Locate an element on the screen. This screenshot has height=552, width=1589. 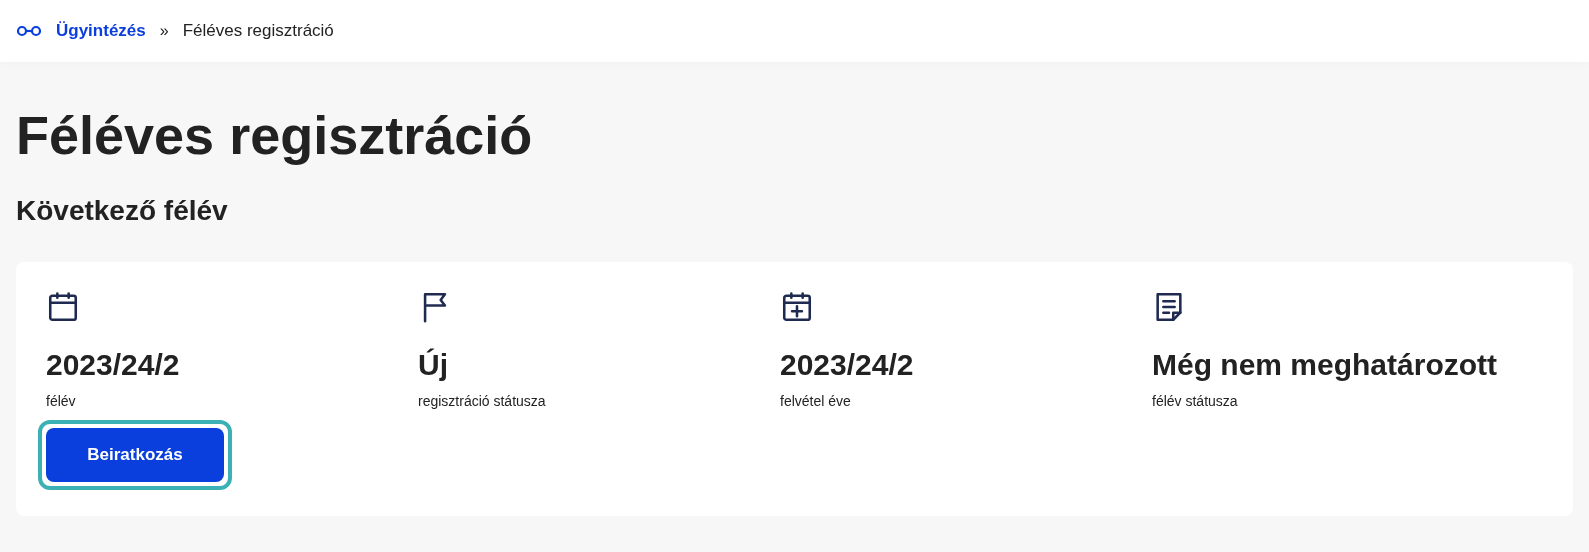
stat-label: felvétel éve is located at coordinates (816, 401).